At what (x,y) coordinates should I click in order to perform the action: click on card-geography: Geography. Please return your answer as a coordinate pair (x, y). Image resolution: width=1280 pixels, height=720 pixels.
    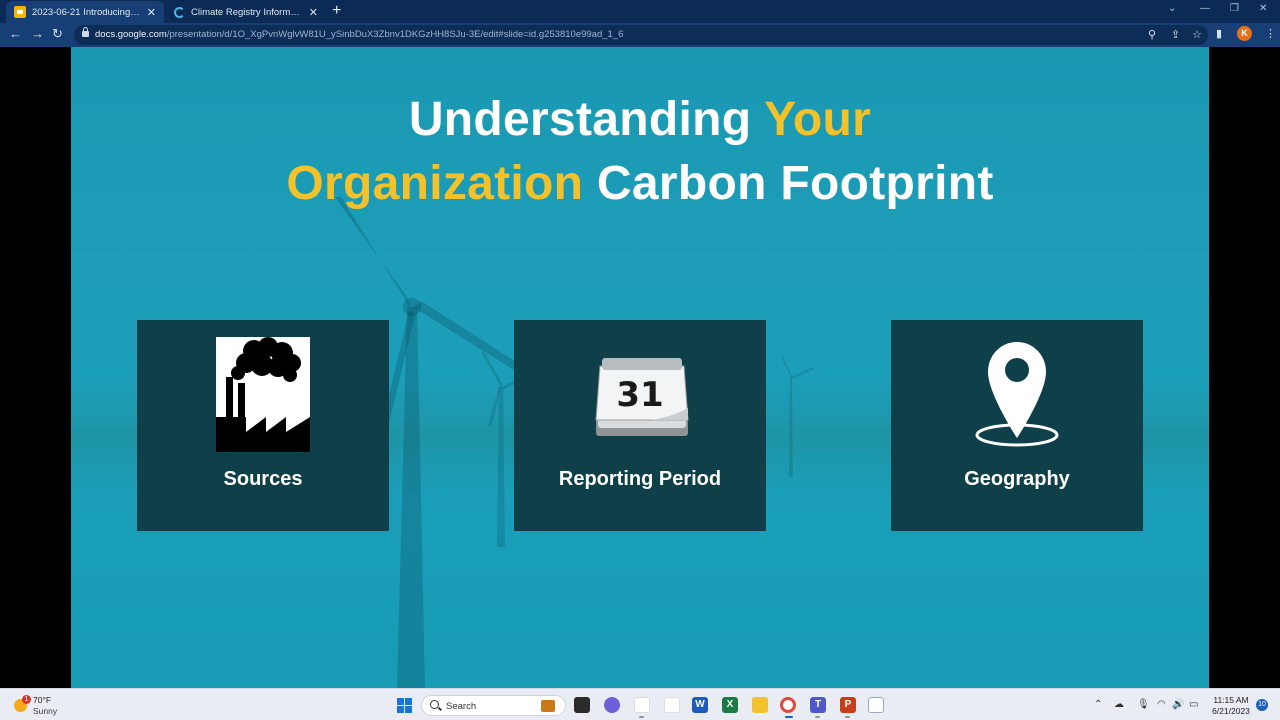
    Looking at the image, I should click on (1017, 425).